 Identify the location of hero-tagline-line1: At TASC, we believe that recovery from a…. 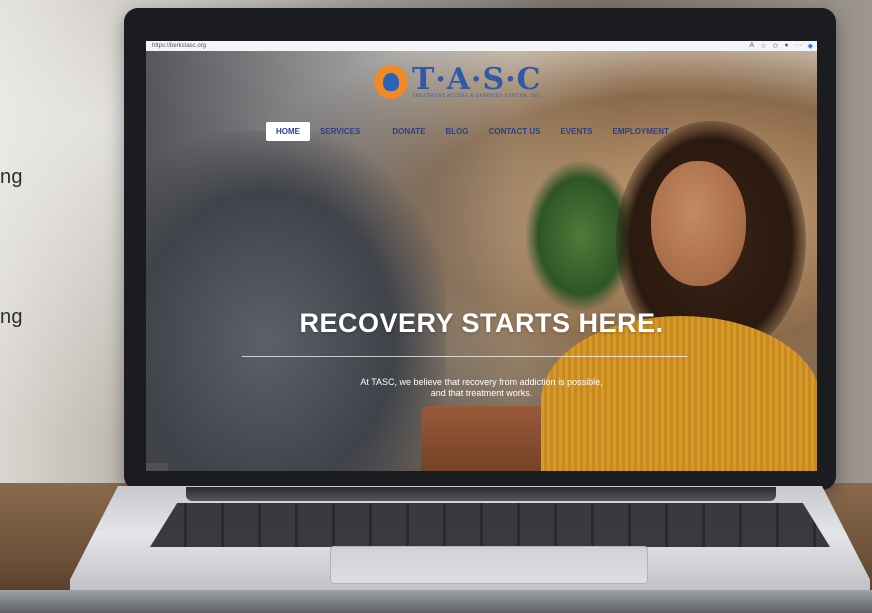
(481, 382).